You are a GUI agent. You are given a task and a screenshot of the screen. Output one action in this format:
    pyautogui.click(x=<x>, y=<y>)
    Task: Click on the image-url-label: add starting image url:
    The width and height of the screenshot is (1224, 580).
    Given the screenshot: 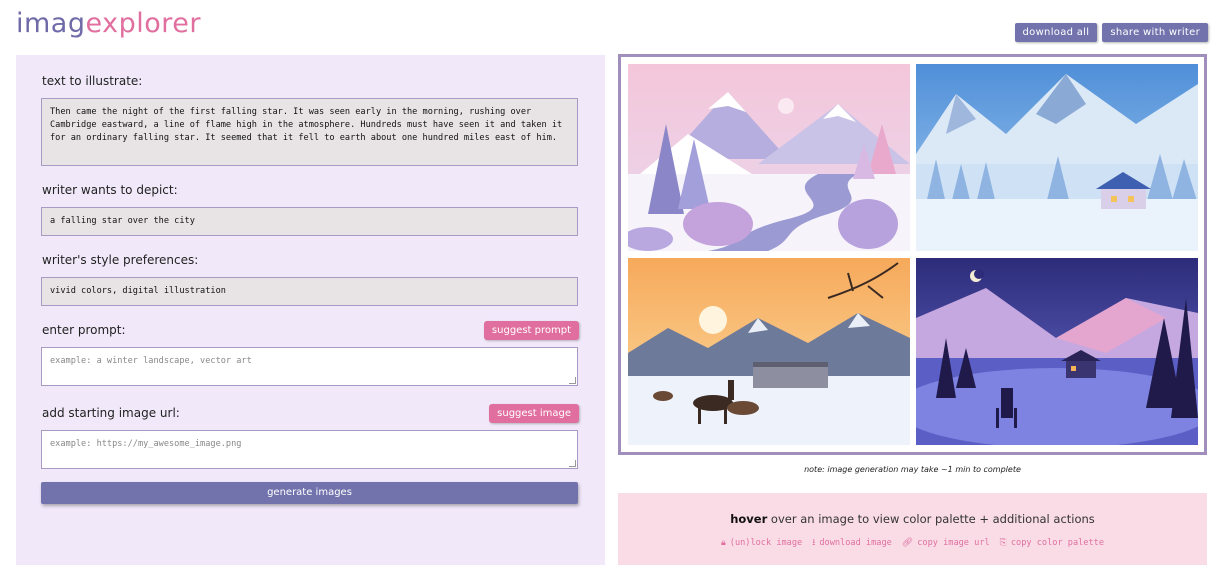 What is the action you would take?
    pyautogui.click(x=111, y=413)
    